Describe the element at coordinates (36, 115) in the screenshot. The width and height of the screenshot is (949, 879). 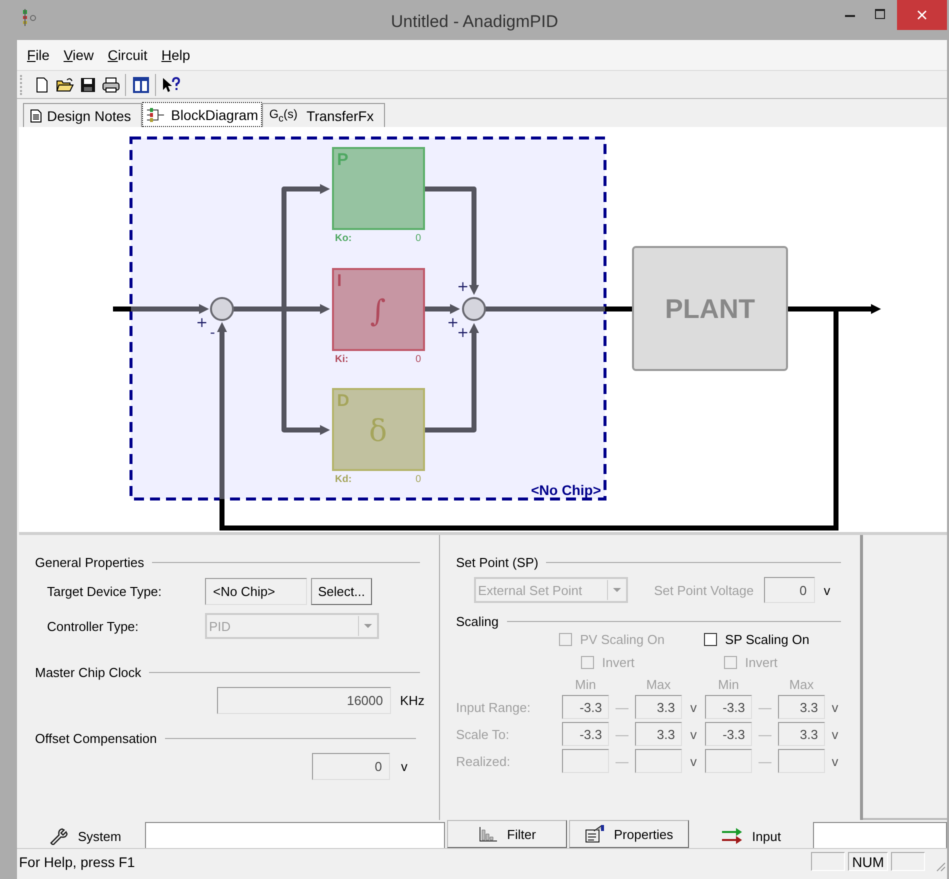
I see `document-icon` at that location.